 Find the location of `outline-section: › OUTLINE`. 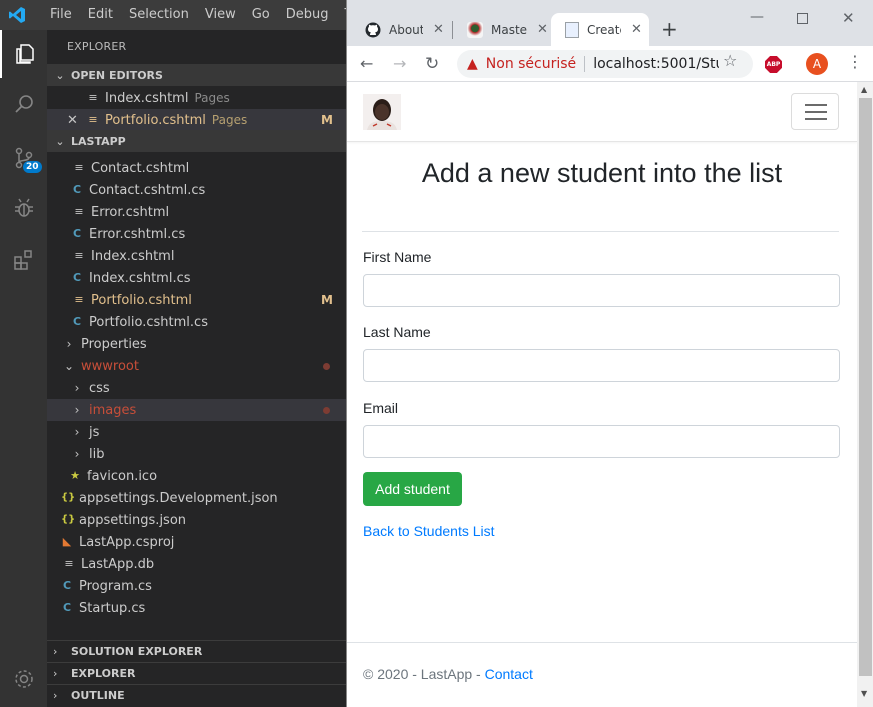

outline-section: › OUTLINE is located at coordinates (197, 695).